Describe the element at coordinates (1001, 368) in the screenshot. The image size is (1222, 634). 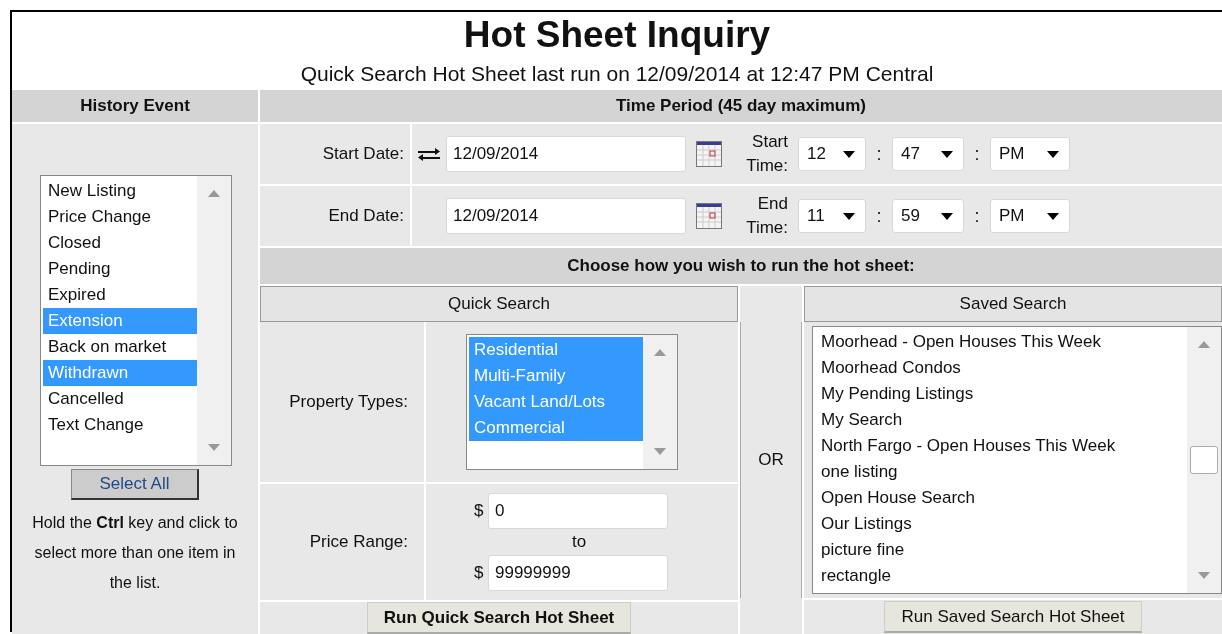
I see `list-option: Moorhead Condos` at that location.